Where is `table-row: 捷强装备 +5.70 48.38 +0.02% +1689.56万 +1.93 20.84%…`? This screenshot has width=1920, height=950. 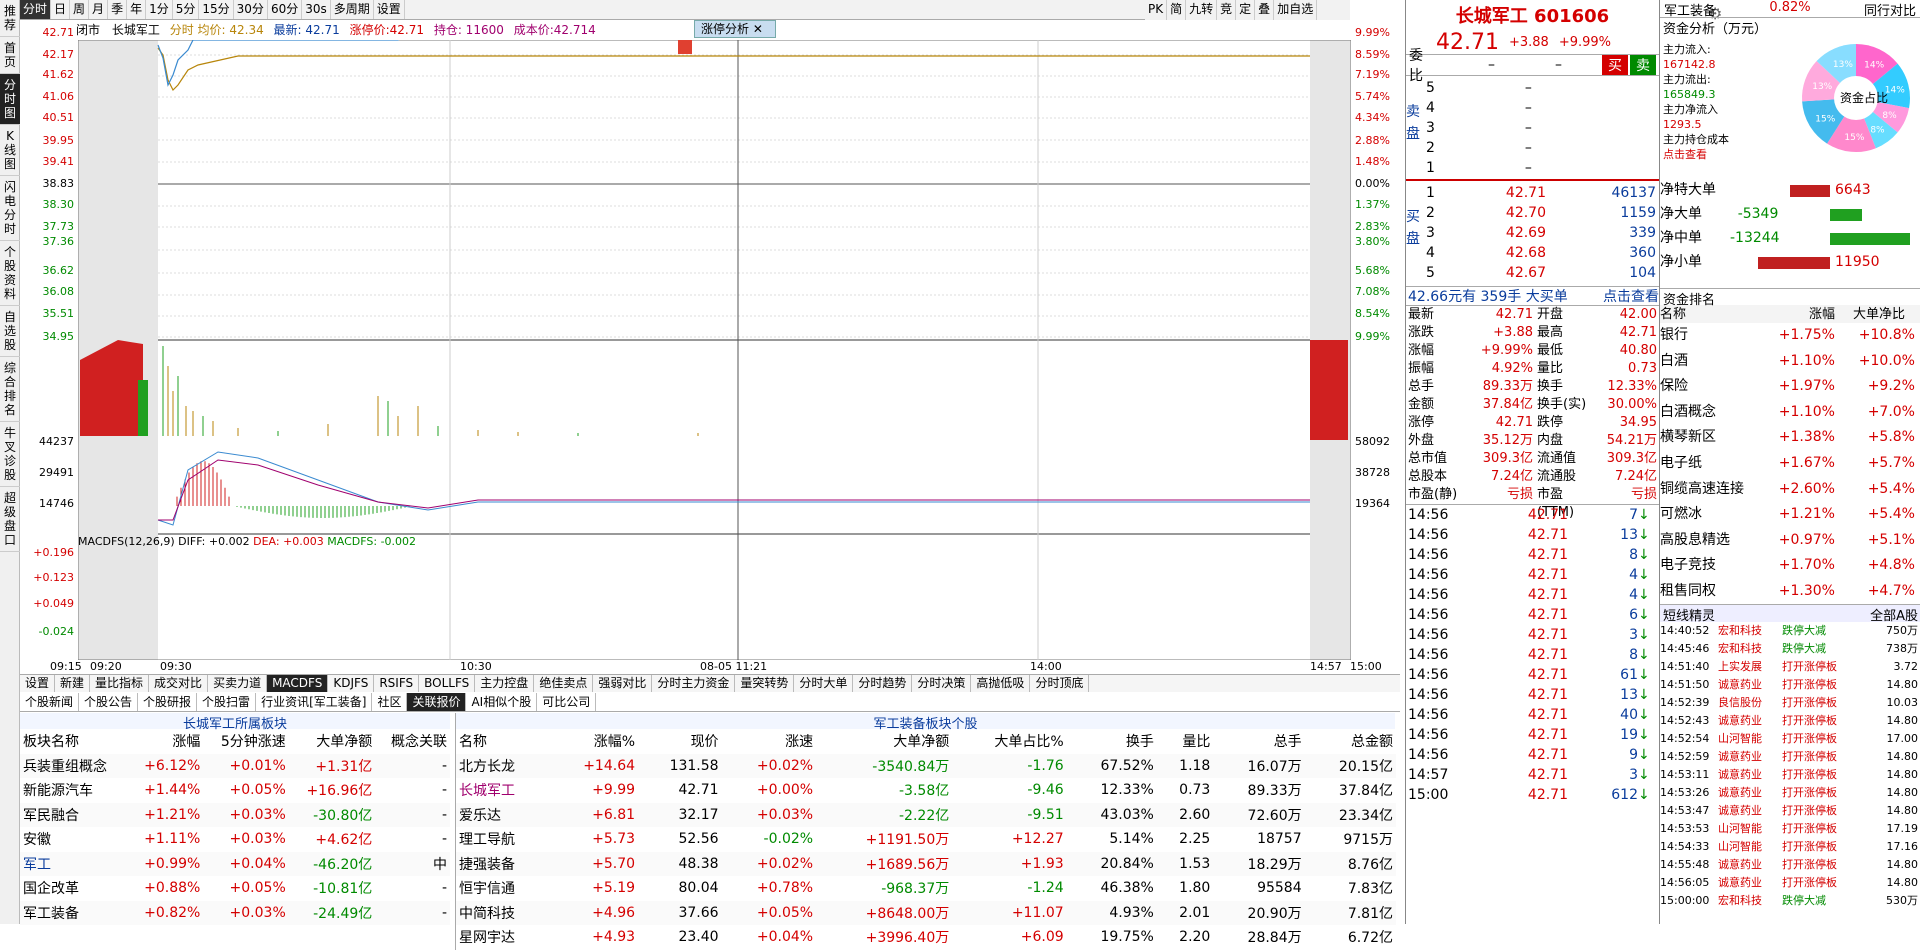
table-row: 捷强装备 +5.70 48.38 +0.02% +1689.56万 +1.93 20.84%… is located at coordinates (926, 863).